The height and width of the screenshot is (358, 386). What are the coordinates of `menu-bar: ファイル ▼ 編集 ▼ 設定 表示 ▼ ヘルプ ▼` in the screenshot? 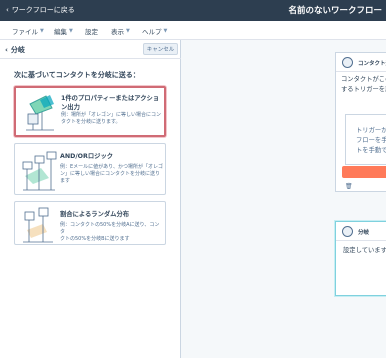 It's located at (193, 30).